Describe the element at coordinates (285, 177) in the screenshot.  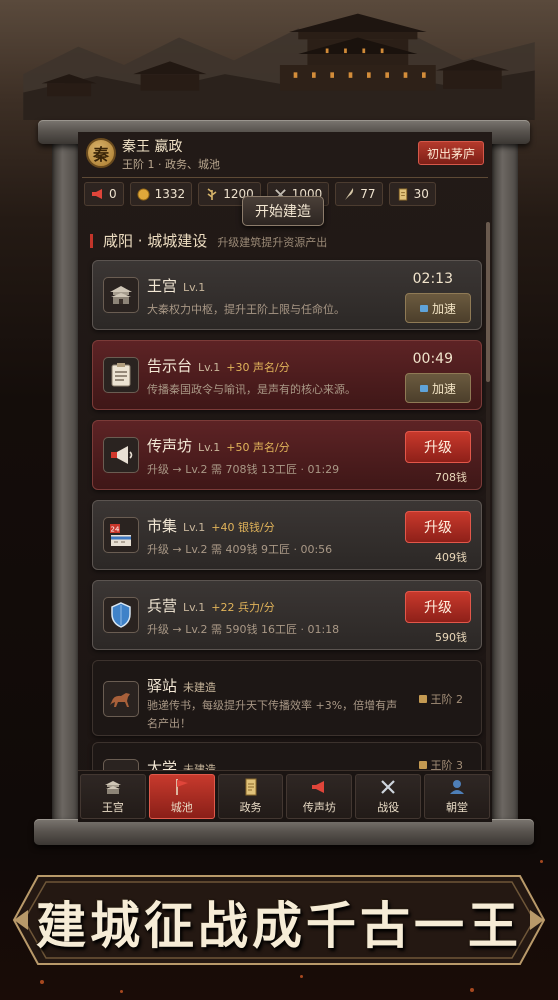
I see `header-divider` at that location.